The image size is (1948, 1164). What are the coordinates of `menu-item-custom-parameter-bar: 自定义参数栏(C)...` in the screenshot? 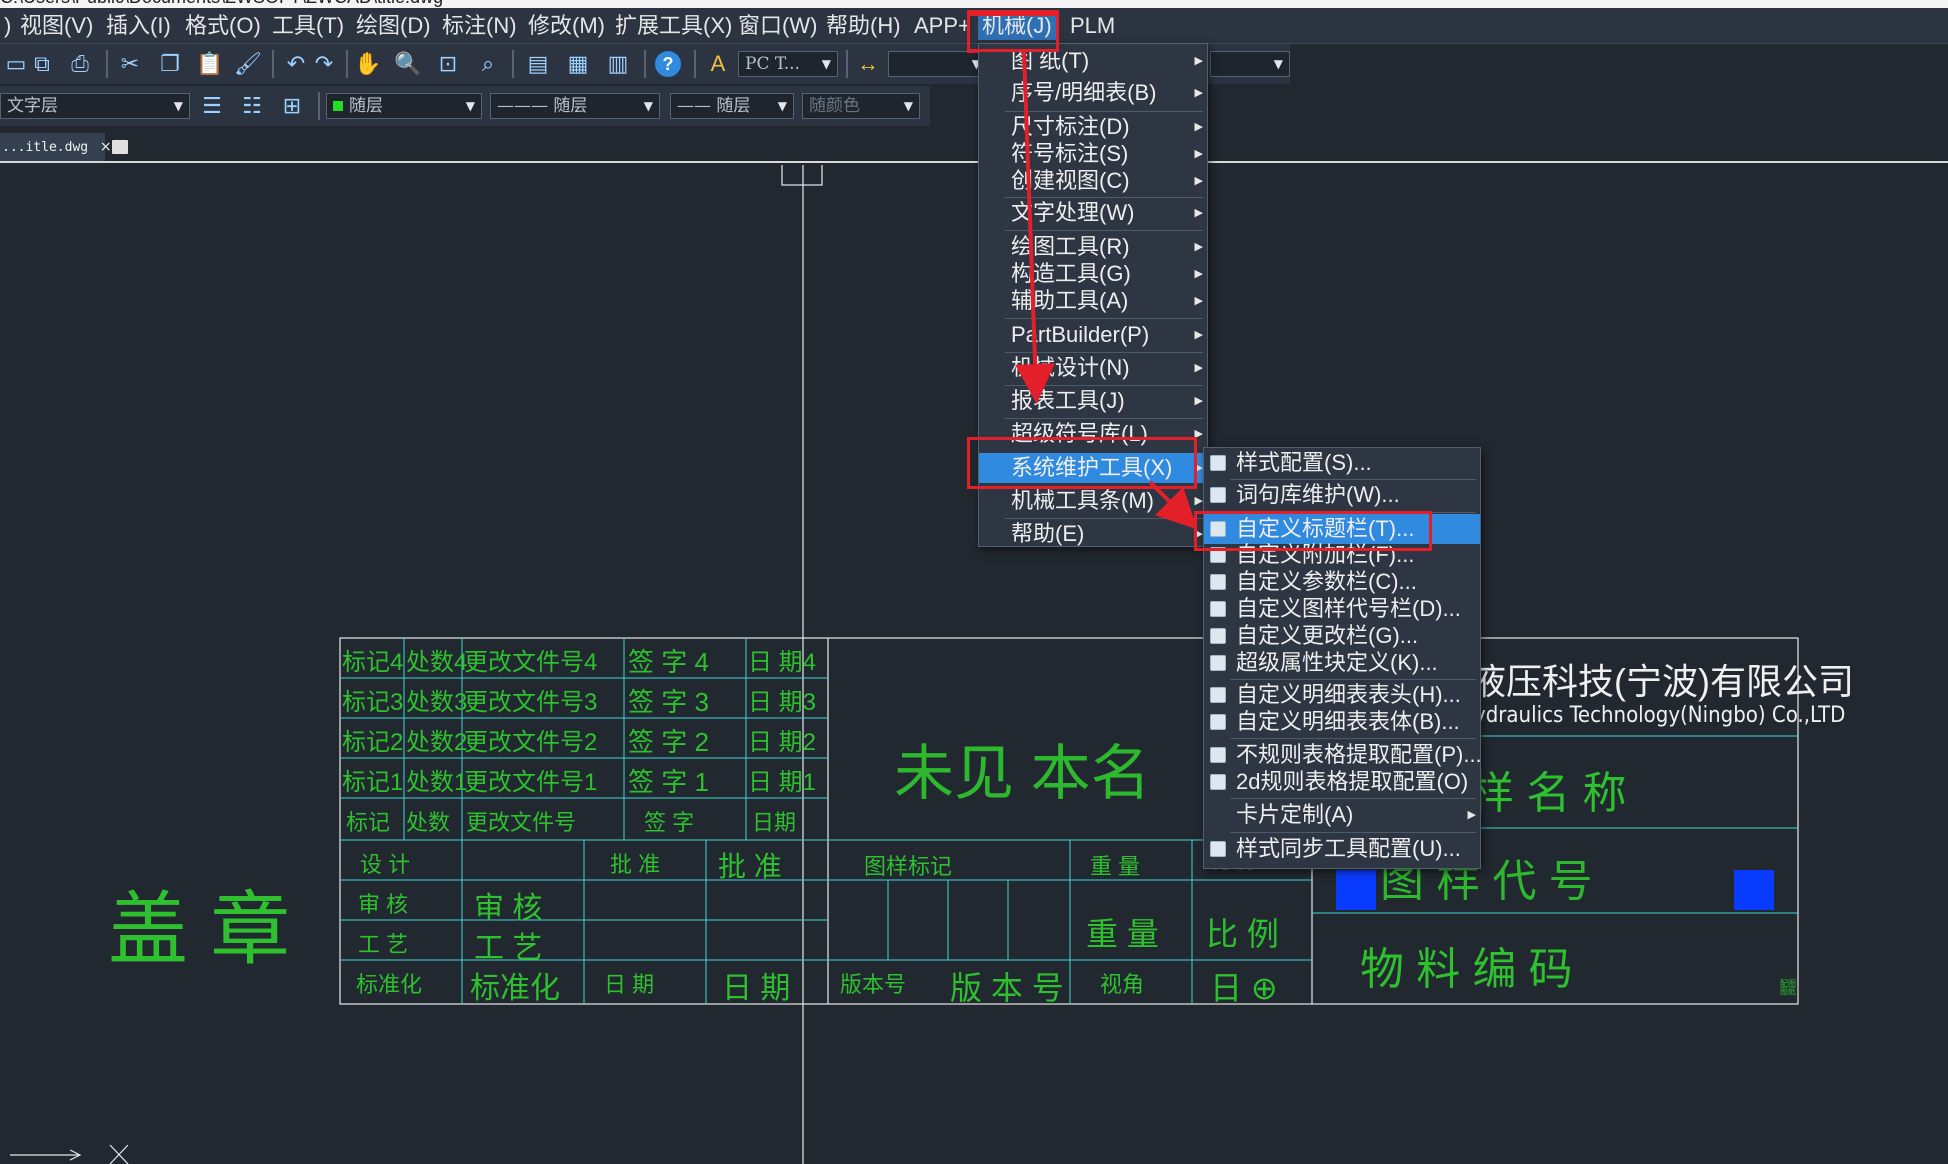 It's located at (1342, 582).